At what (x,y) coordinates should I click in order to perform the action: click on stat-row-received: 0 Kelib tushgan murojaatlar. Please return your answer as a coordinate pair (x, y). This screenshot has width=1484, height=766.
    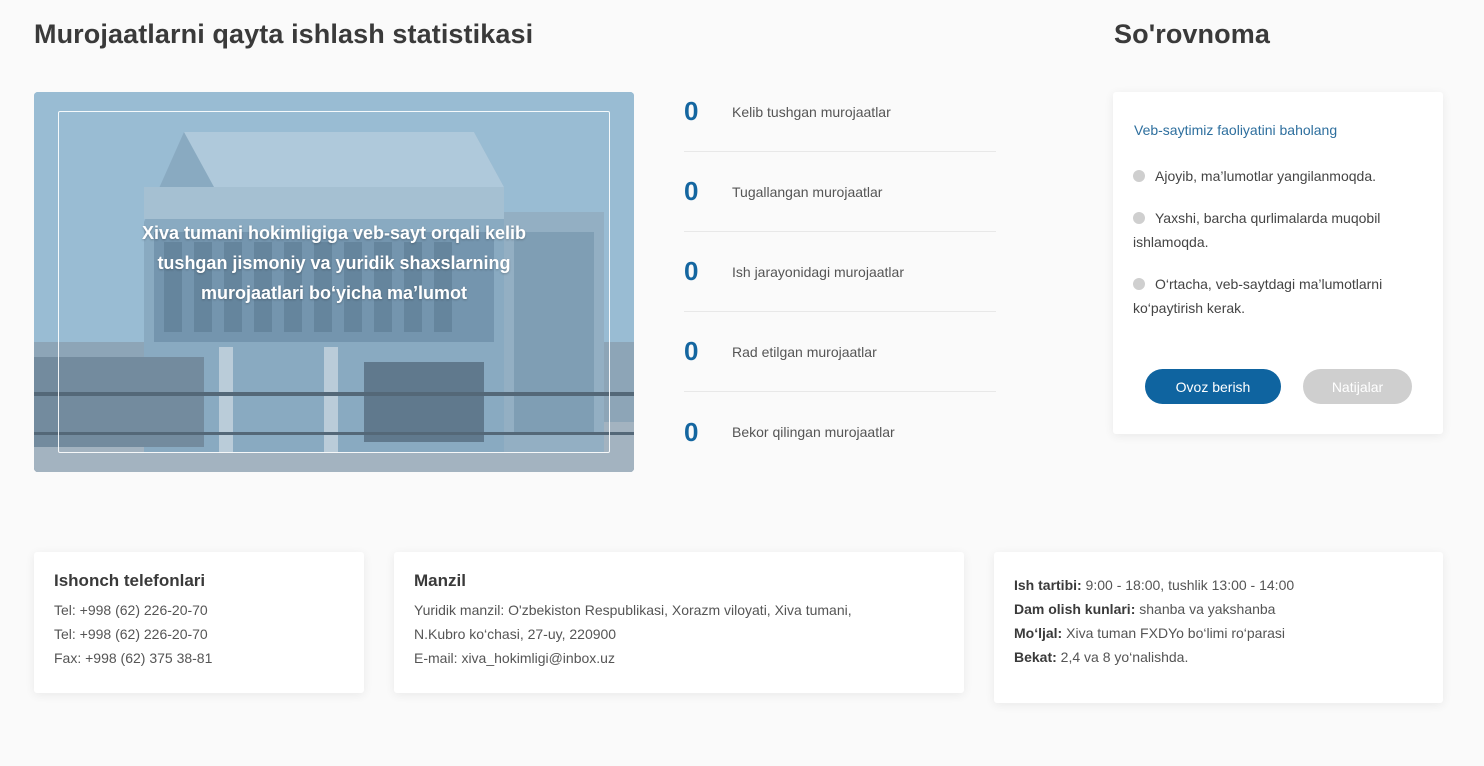
    Looking at the image, I should click on (840, 112).